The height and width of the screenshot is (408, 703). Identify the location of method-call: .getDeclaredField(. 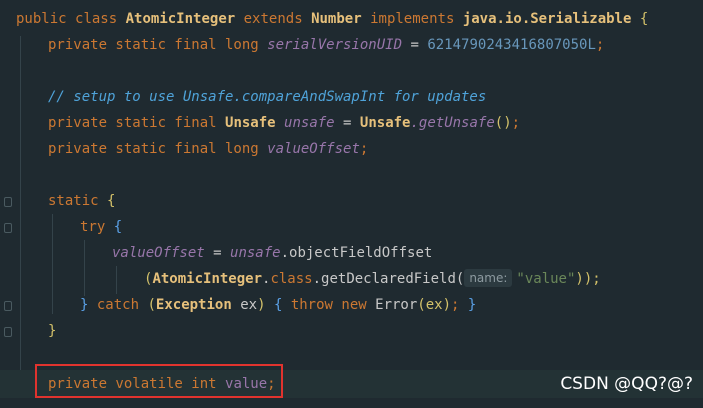
(388, 279).